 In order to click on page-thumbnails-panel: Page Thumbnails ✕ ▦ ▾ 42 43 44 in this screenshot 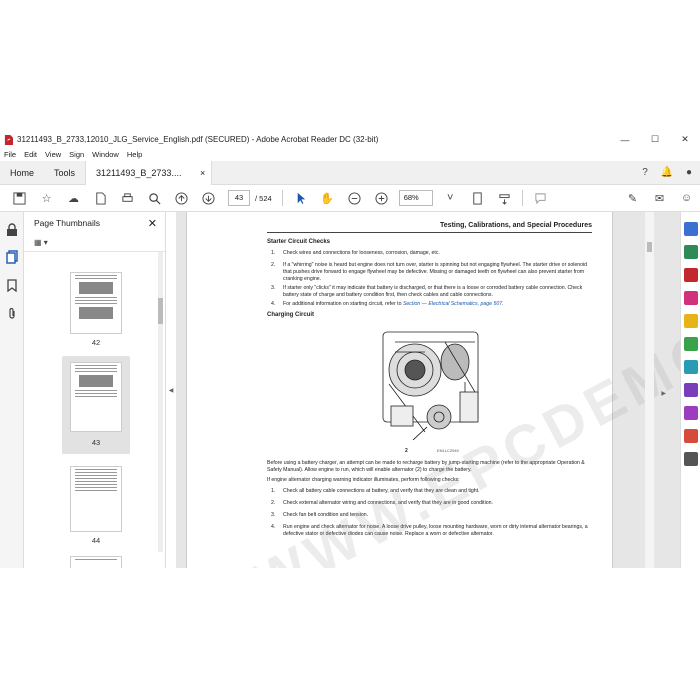, I will do `click(95, 390)`.